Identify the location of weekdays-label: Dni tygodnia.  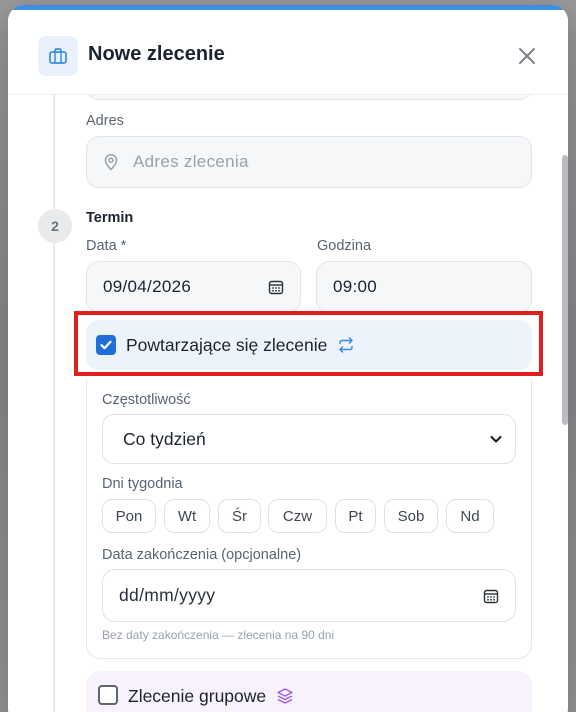
(142, 484).